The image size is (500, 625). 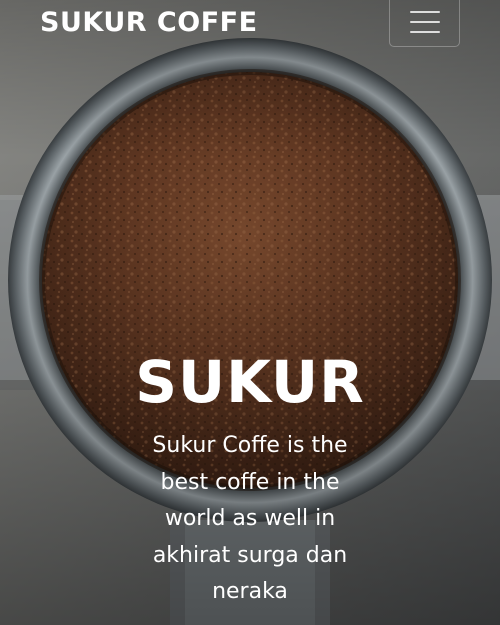 I want to click on brand-logo-link: SUKUR COFFE, so click(x=149, y=23).